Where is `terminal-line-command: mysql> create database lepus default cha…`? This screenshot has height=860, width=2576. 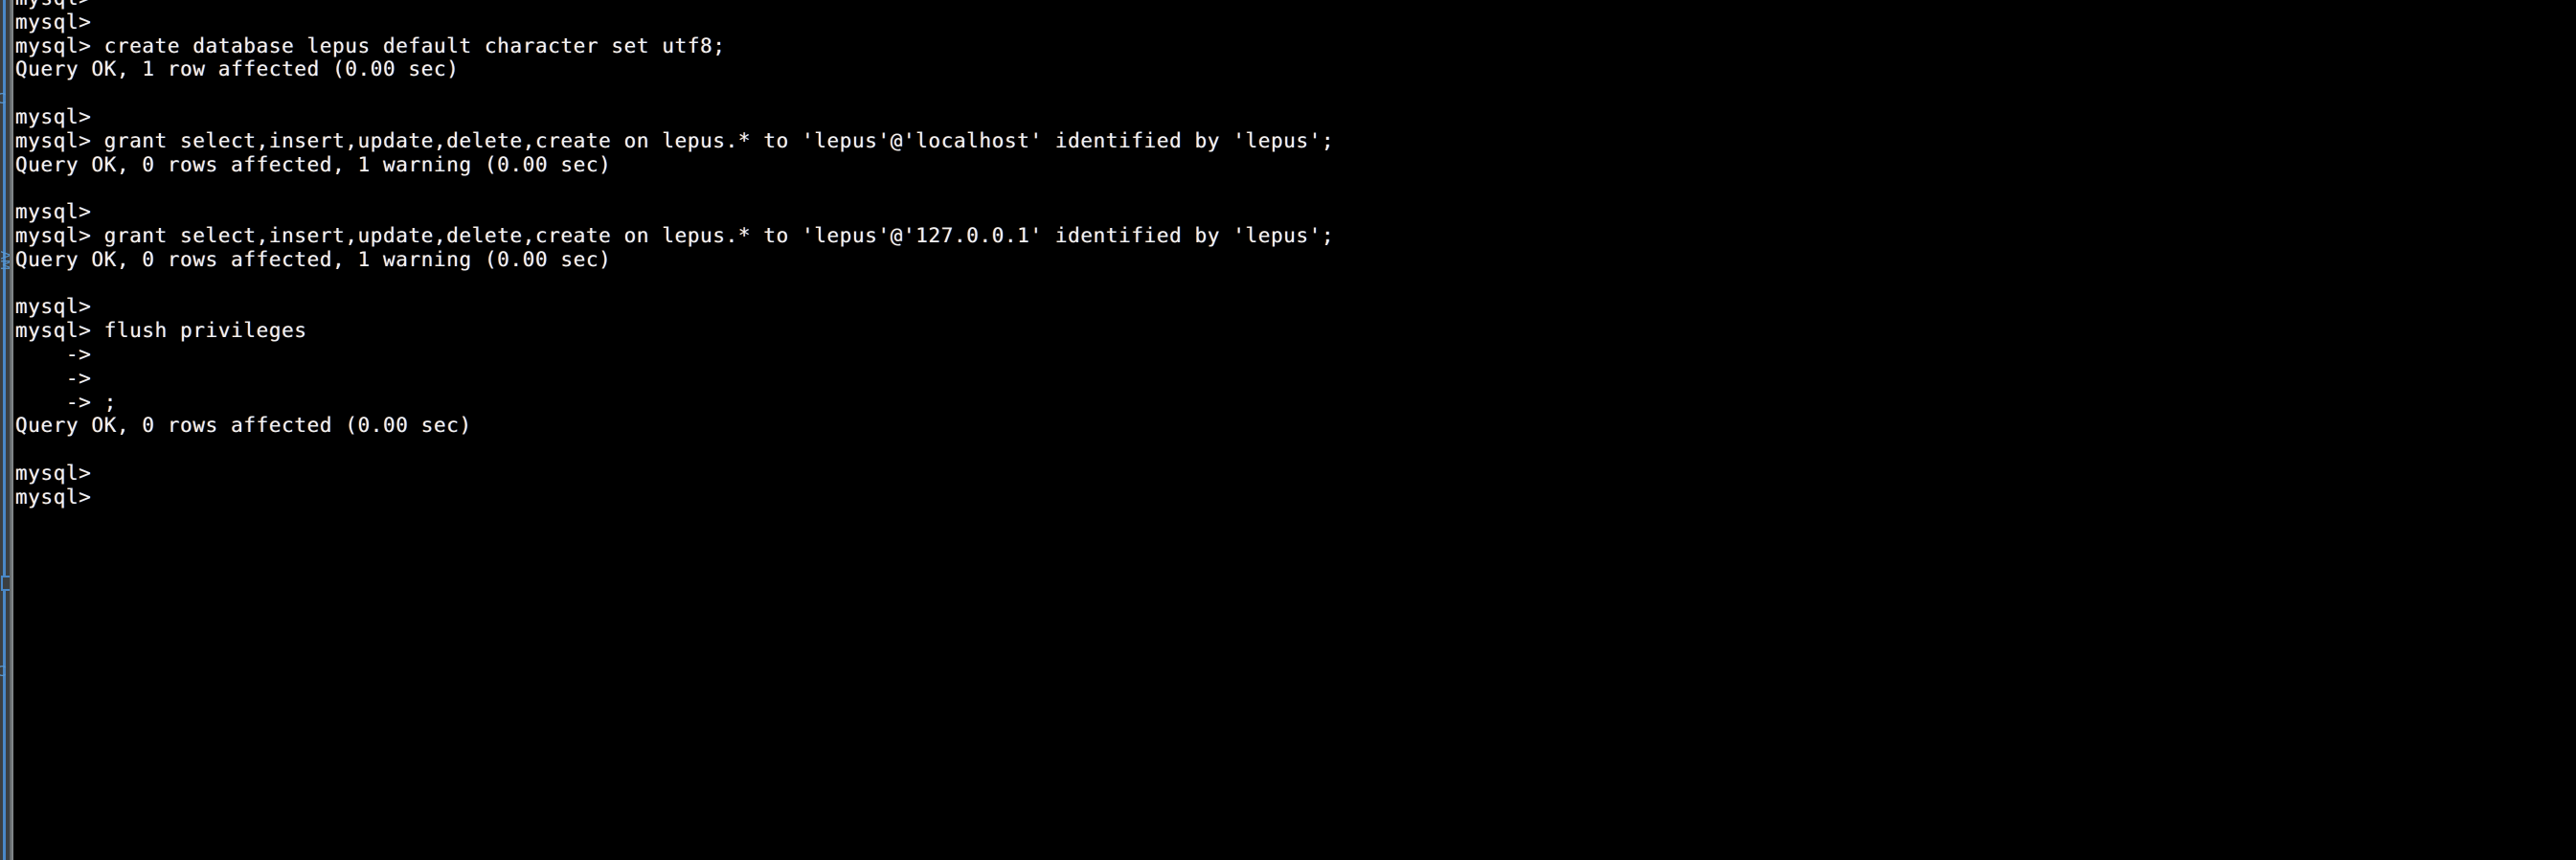 terminal-line-command: mysql> create database lepus default cha… is located at coordinates (370, 45).